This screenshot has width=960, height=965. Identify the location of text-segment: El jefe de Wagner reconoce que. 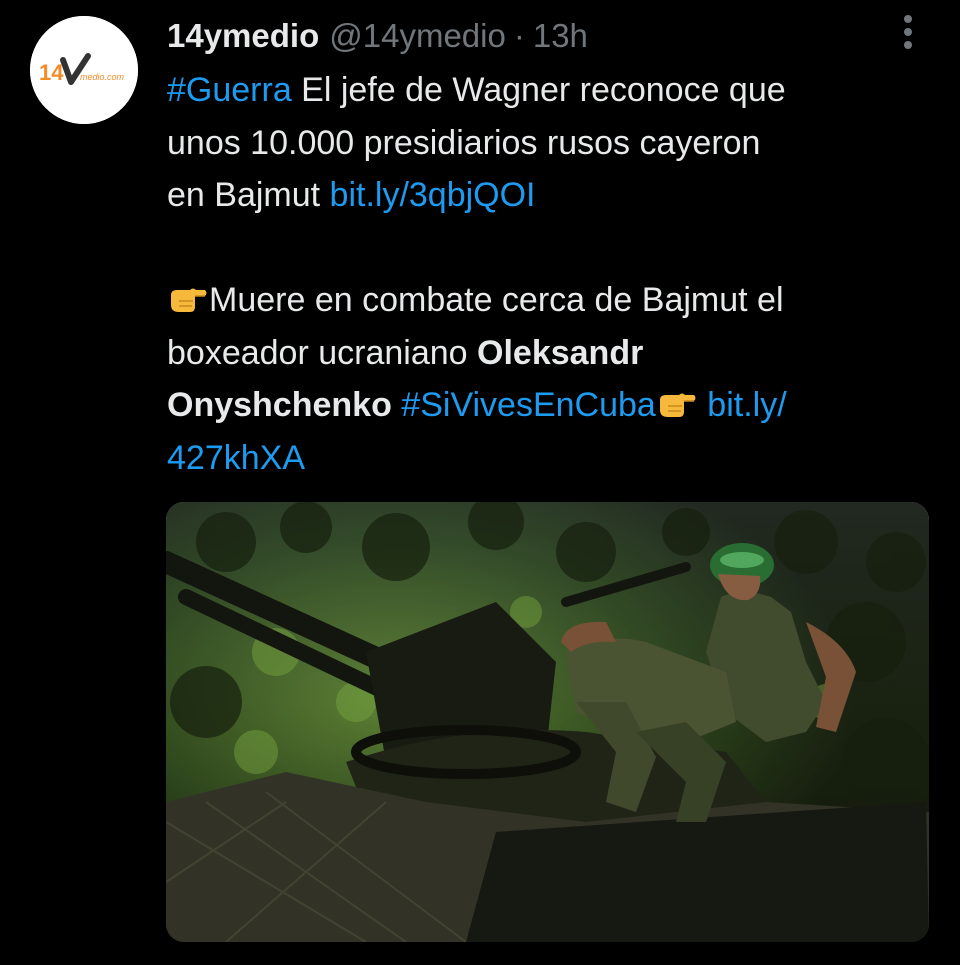
(538, 90).